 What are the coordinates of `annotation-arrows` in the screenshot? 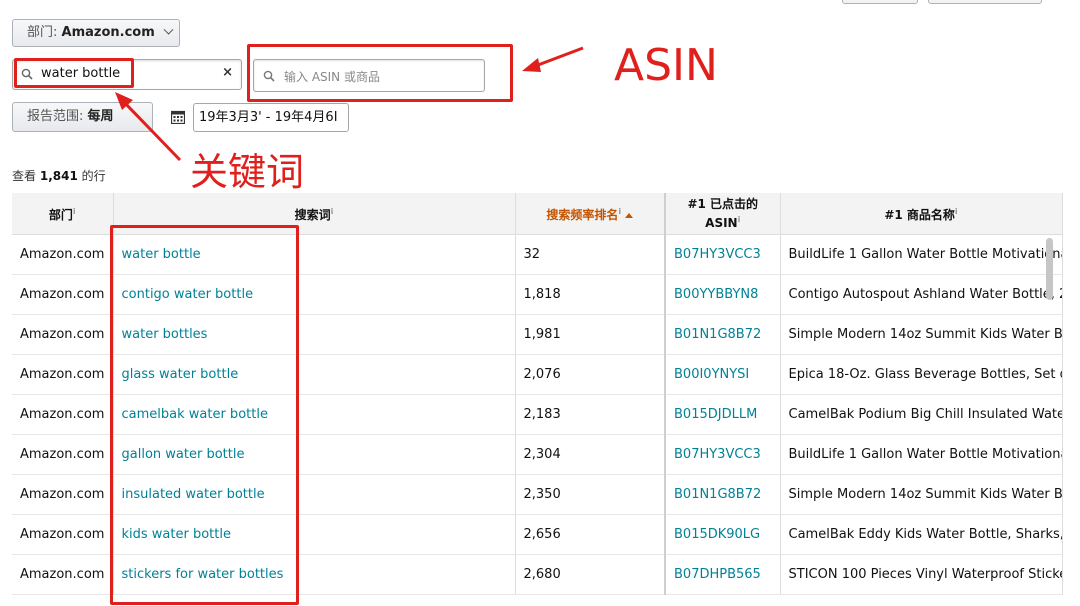 It's located at (349, 104).